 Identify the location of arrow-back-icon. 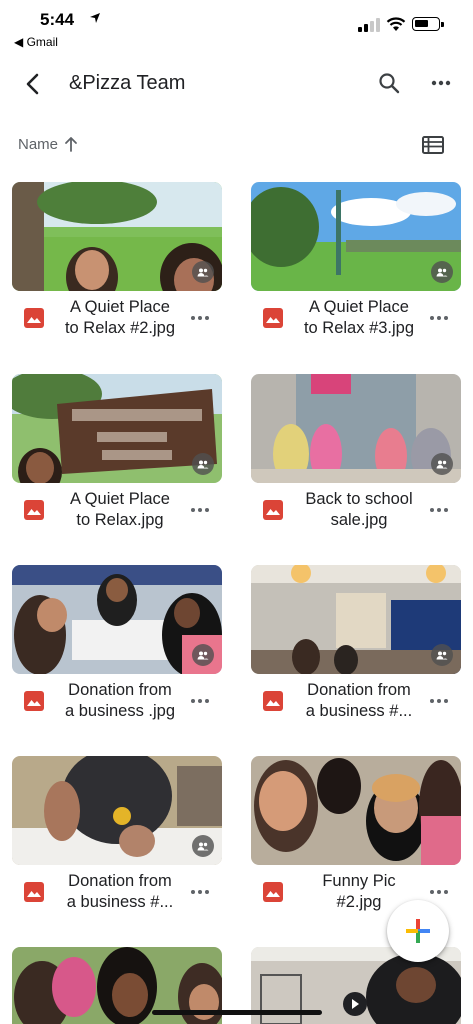
(32, 84).